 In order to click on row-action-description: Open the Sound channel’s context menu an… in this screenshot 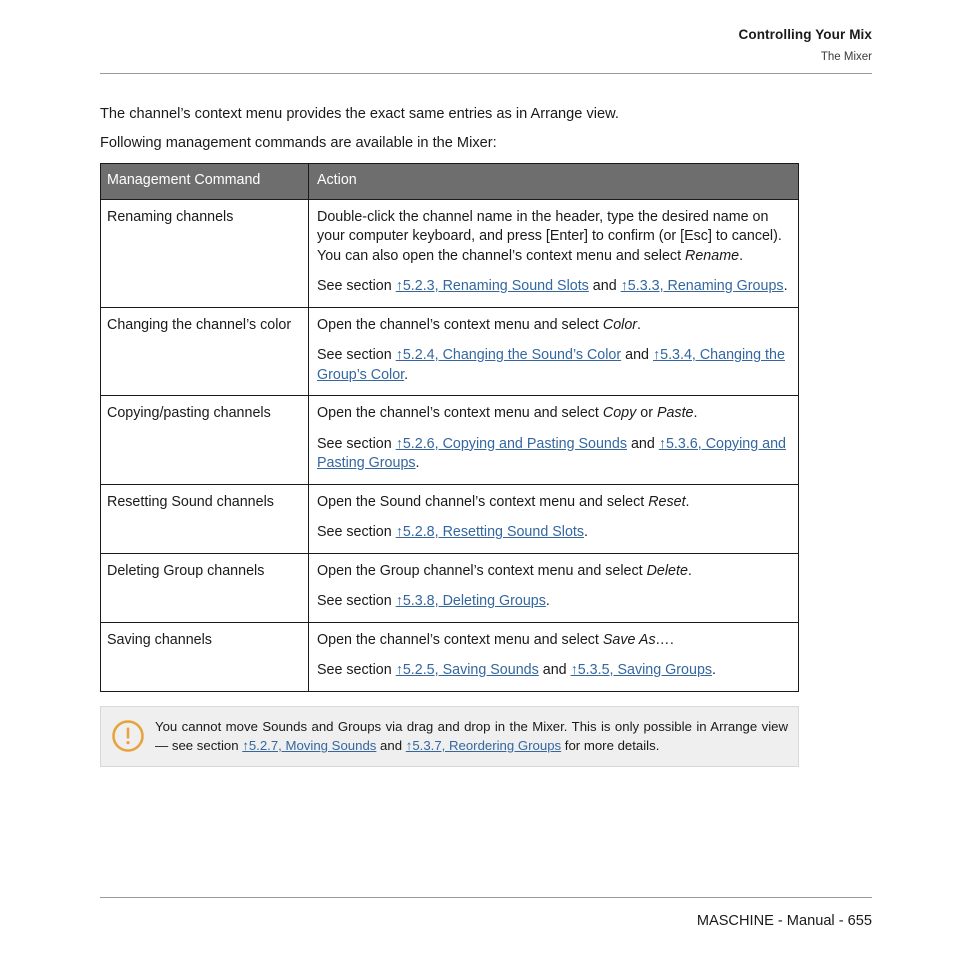, I will do `click(552, 503)`.